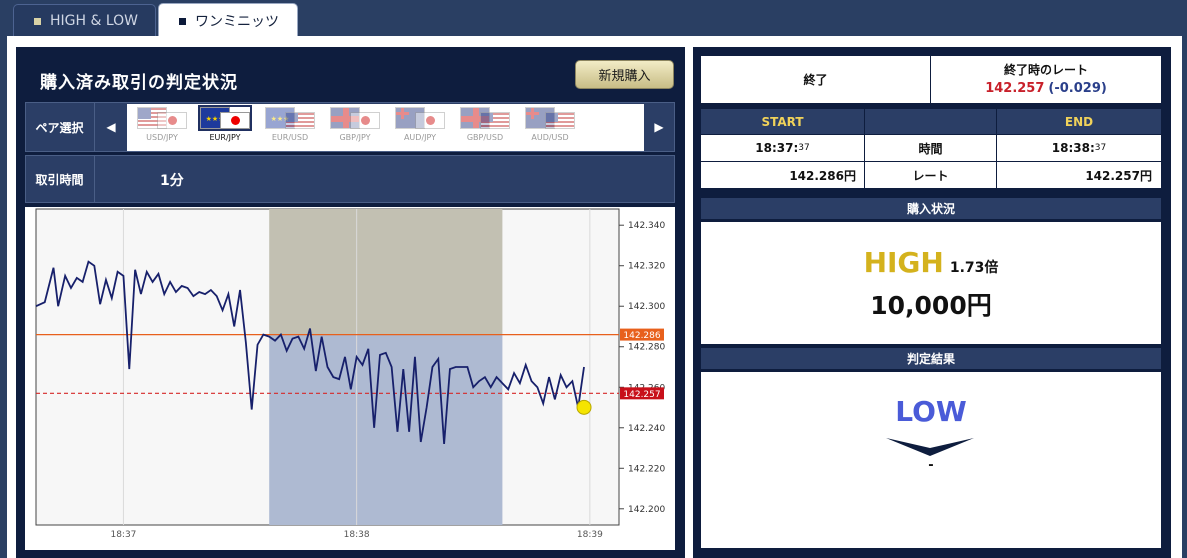  I want to click on pair-eur-jpy: ★★★ EUR/JPY, so click(225, 126).